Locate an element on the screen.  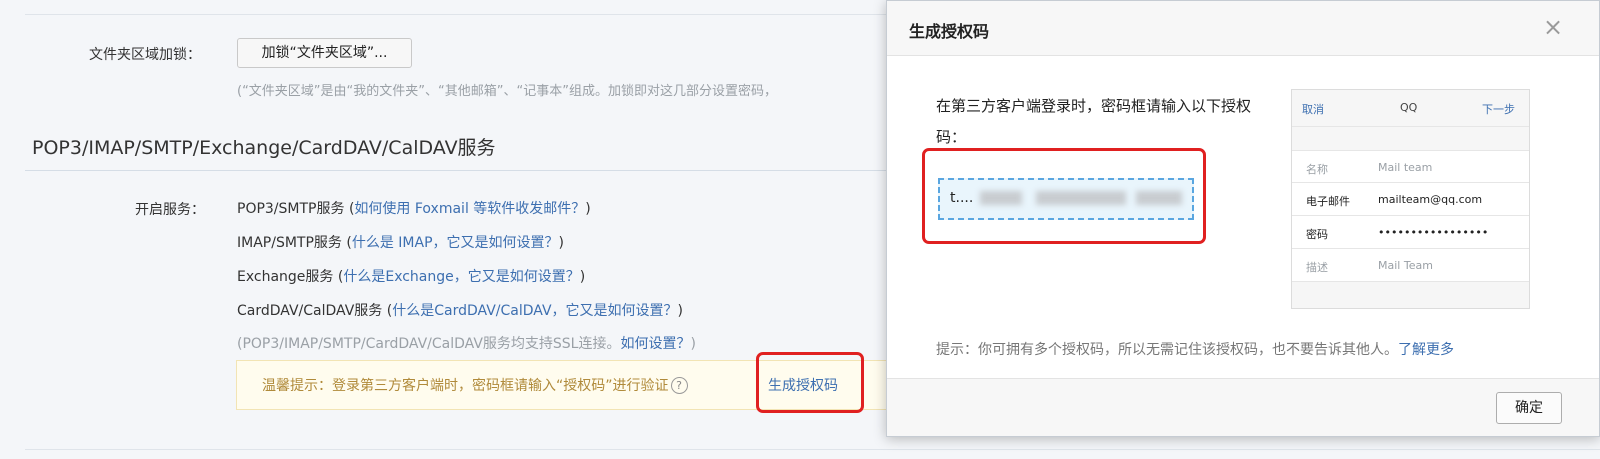
service-row-imap: IMAP/SMTP服务 (什么是 IMAP，它又是如何设置？) is located at coordinates (400, 242).